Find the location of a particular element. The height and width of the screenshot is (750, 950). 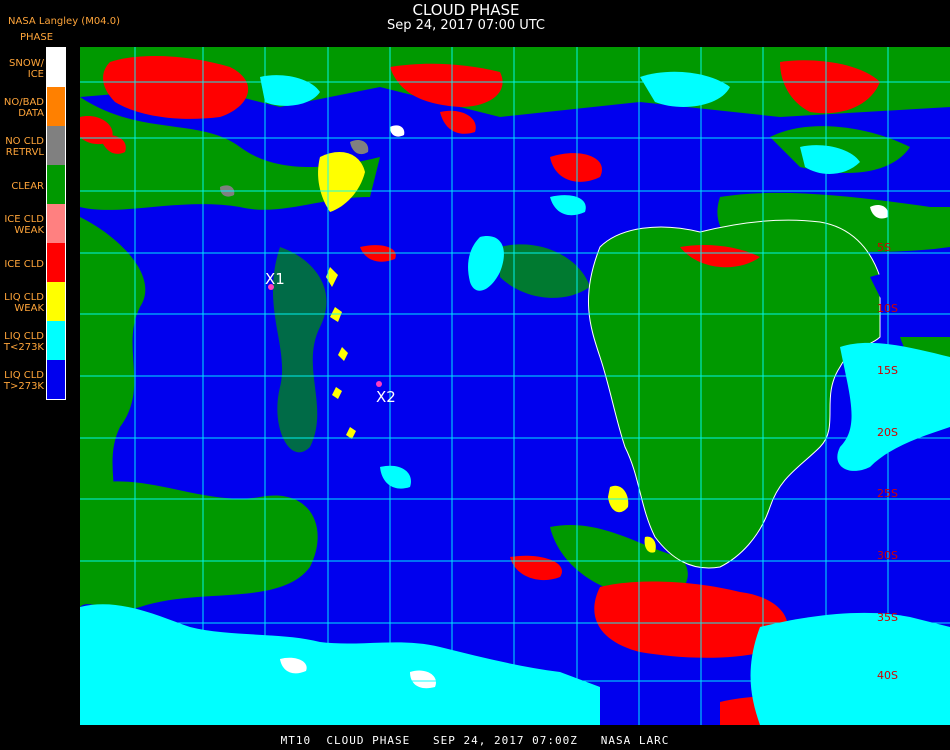

legend-label-no-bad-data: NO/BAD DATA is located at coordinates (23, 108).